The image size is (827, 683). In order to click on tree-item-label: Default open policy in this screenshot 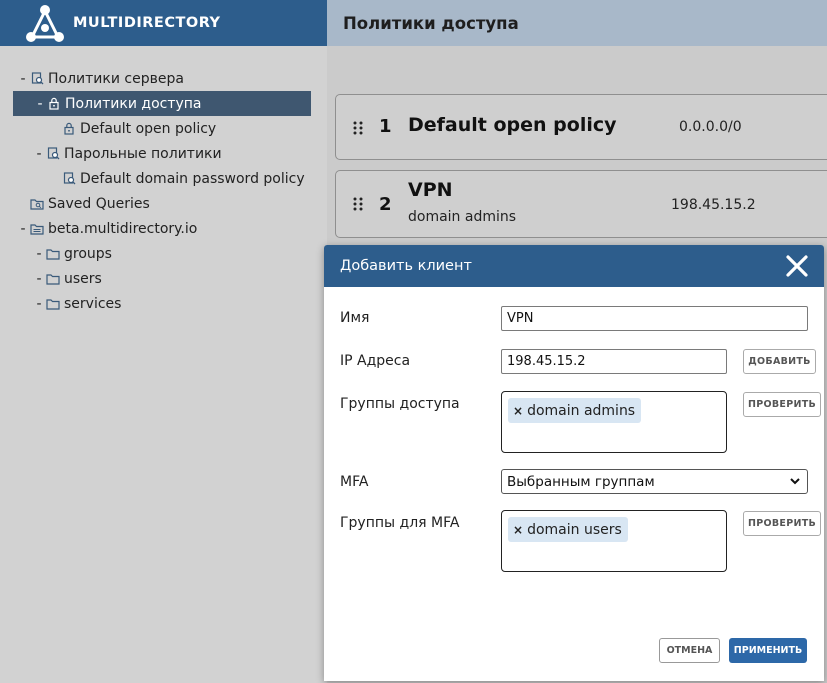, I will do `click(148, 128)`.